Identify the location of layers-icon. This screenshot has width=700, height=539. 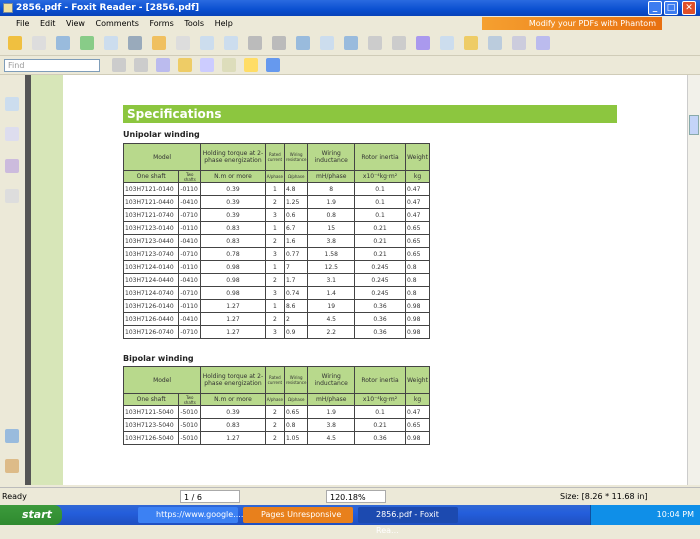
(12, 196).